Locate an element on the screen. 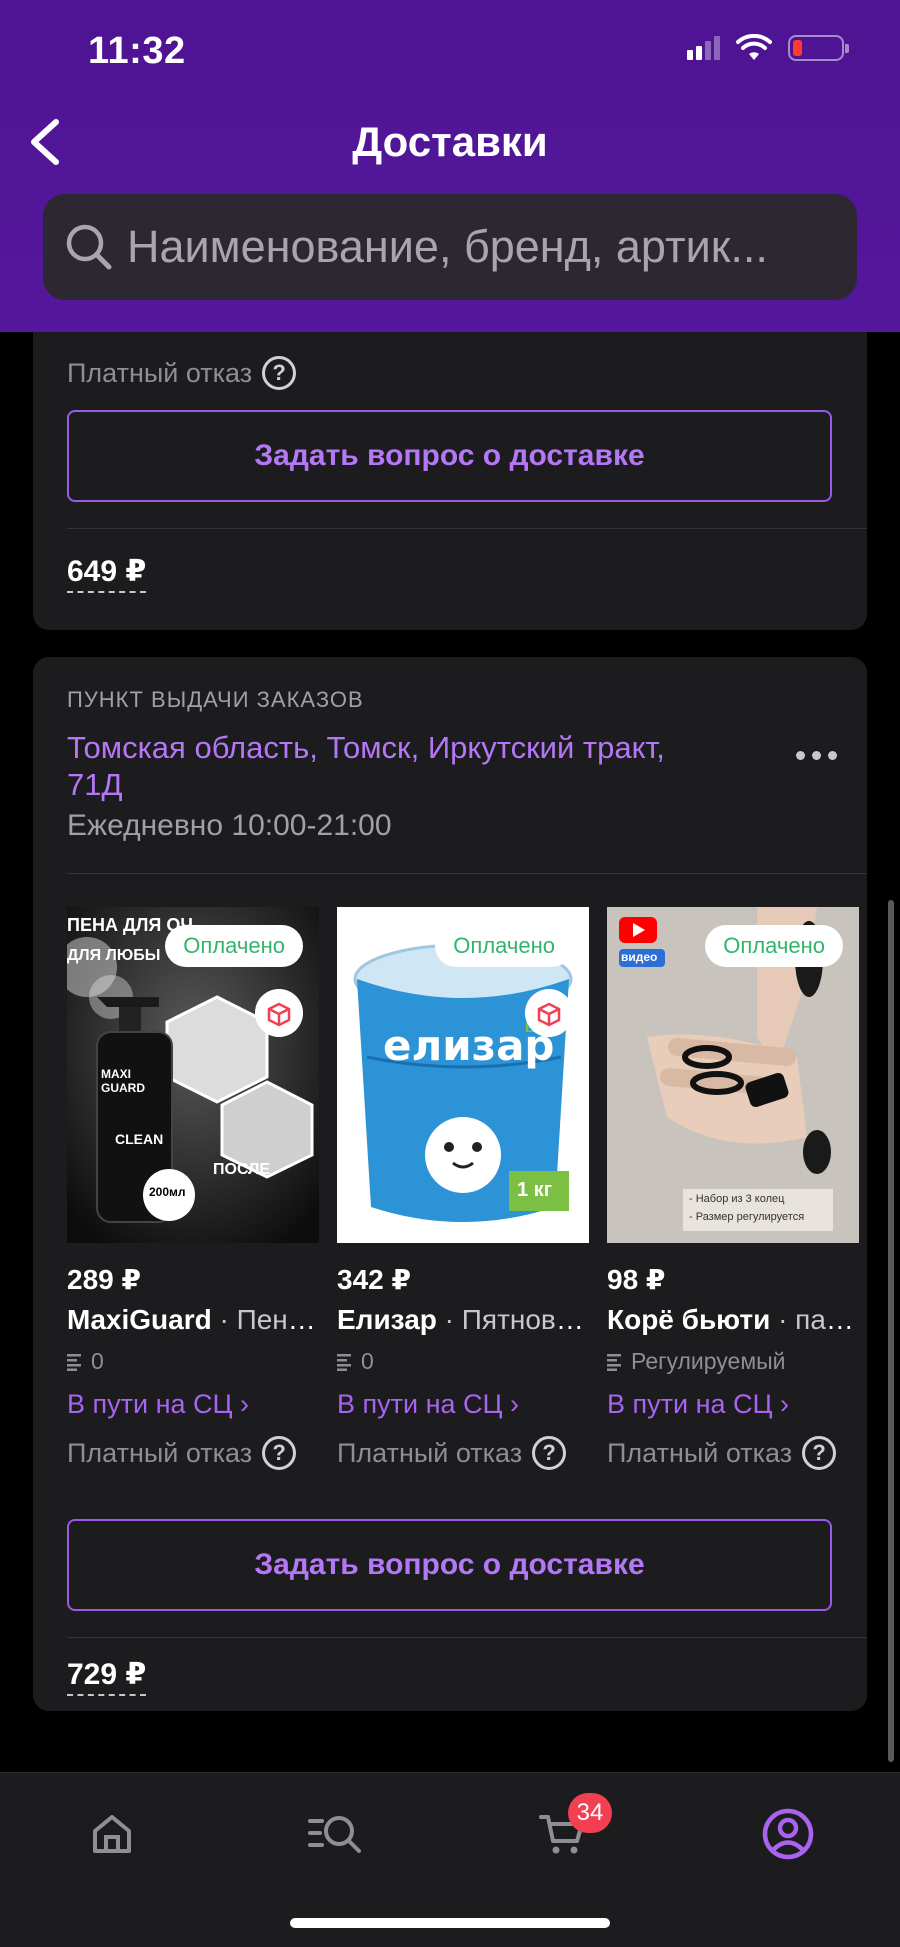 Image resolution: width=900 pixels, height=1947 pixels. cellular-signal-icon is located at coordinates (703, 48).